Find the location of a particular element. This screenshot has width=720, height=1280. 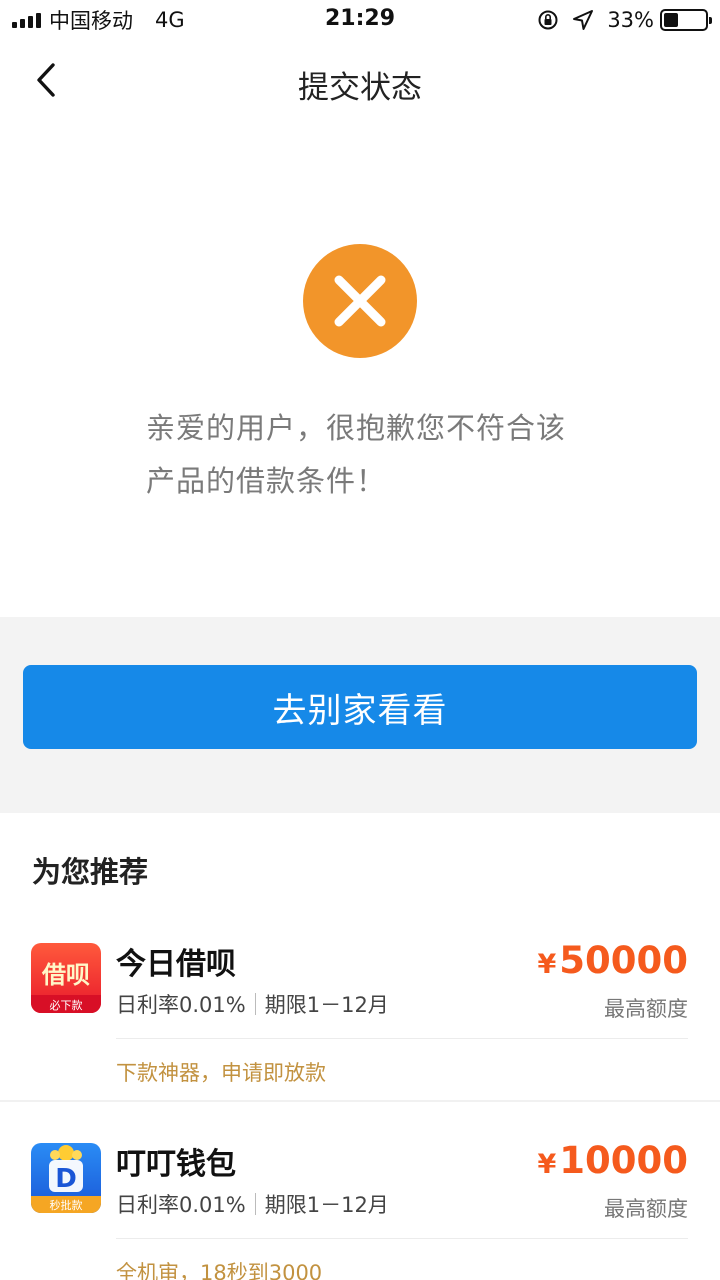

orientation-lock-icon is located at coordinates (548, 20).